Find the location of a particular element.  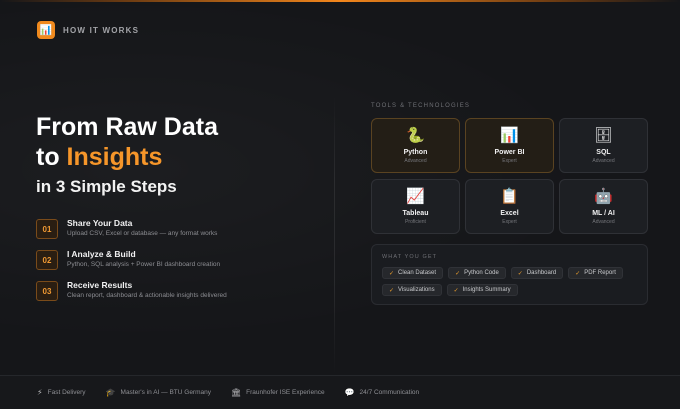

section-title: HOW IT WORKS is located at coordinates (101, 30).